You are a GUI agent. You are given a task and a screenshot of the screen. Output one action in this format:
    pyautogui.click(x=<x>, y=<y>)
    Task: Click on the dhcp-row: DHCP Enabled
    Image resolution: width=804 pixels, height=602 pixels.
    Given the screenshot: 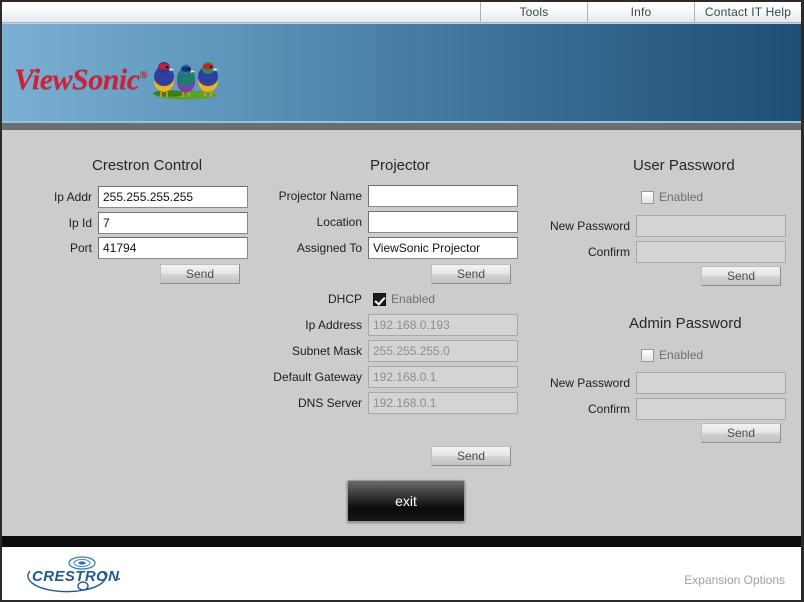 What is the action you would take?
    pyautogui.click(x=346, y=299)
    